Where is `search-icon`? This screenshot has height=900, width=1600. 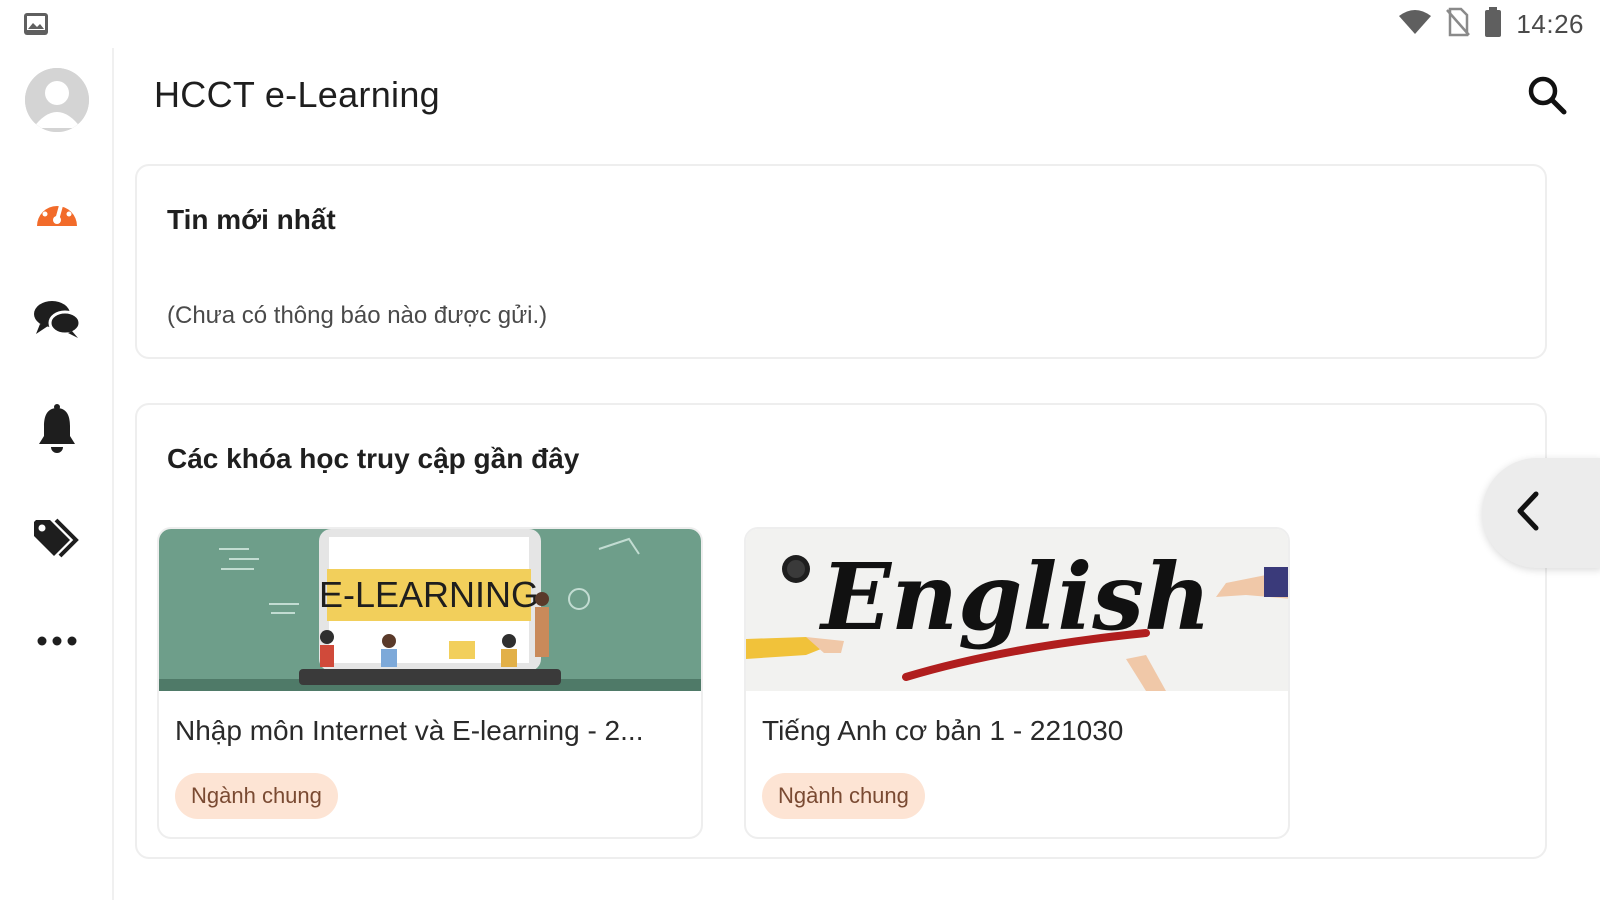 search-icon is located at coordinates (1547, 97).